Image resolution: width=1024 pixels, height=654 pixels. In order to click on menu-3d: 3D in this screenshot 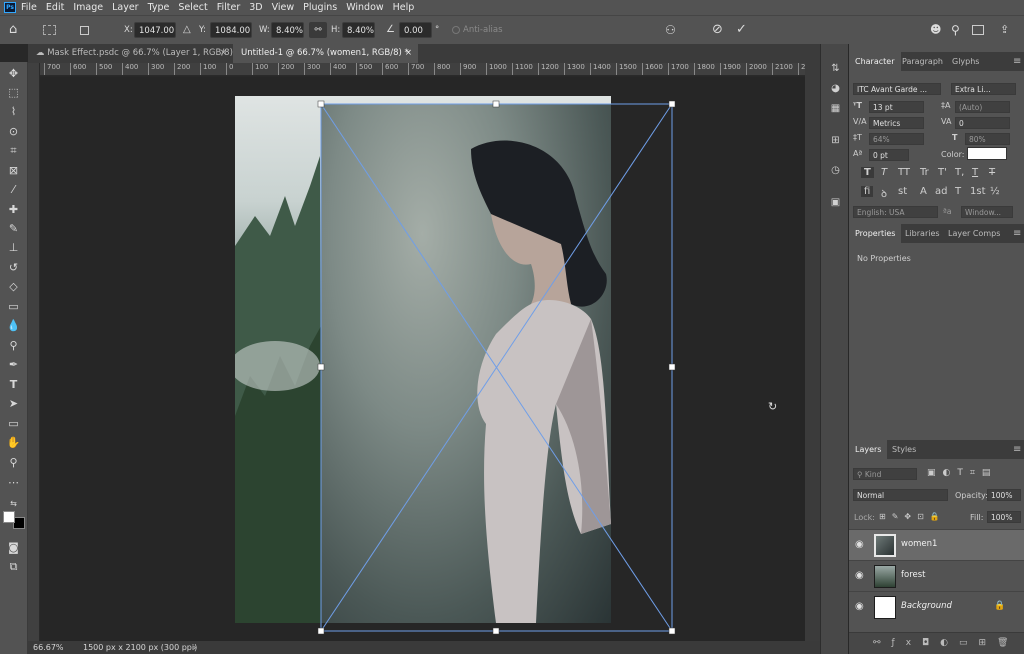, I will do `click(255, 7)`.